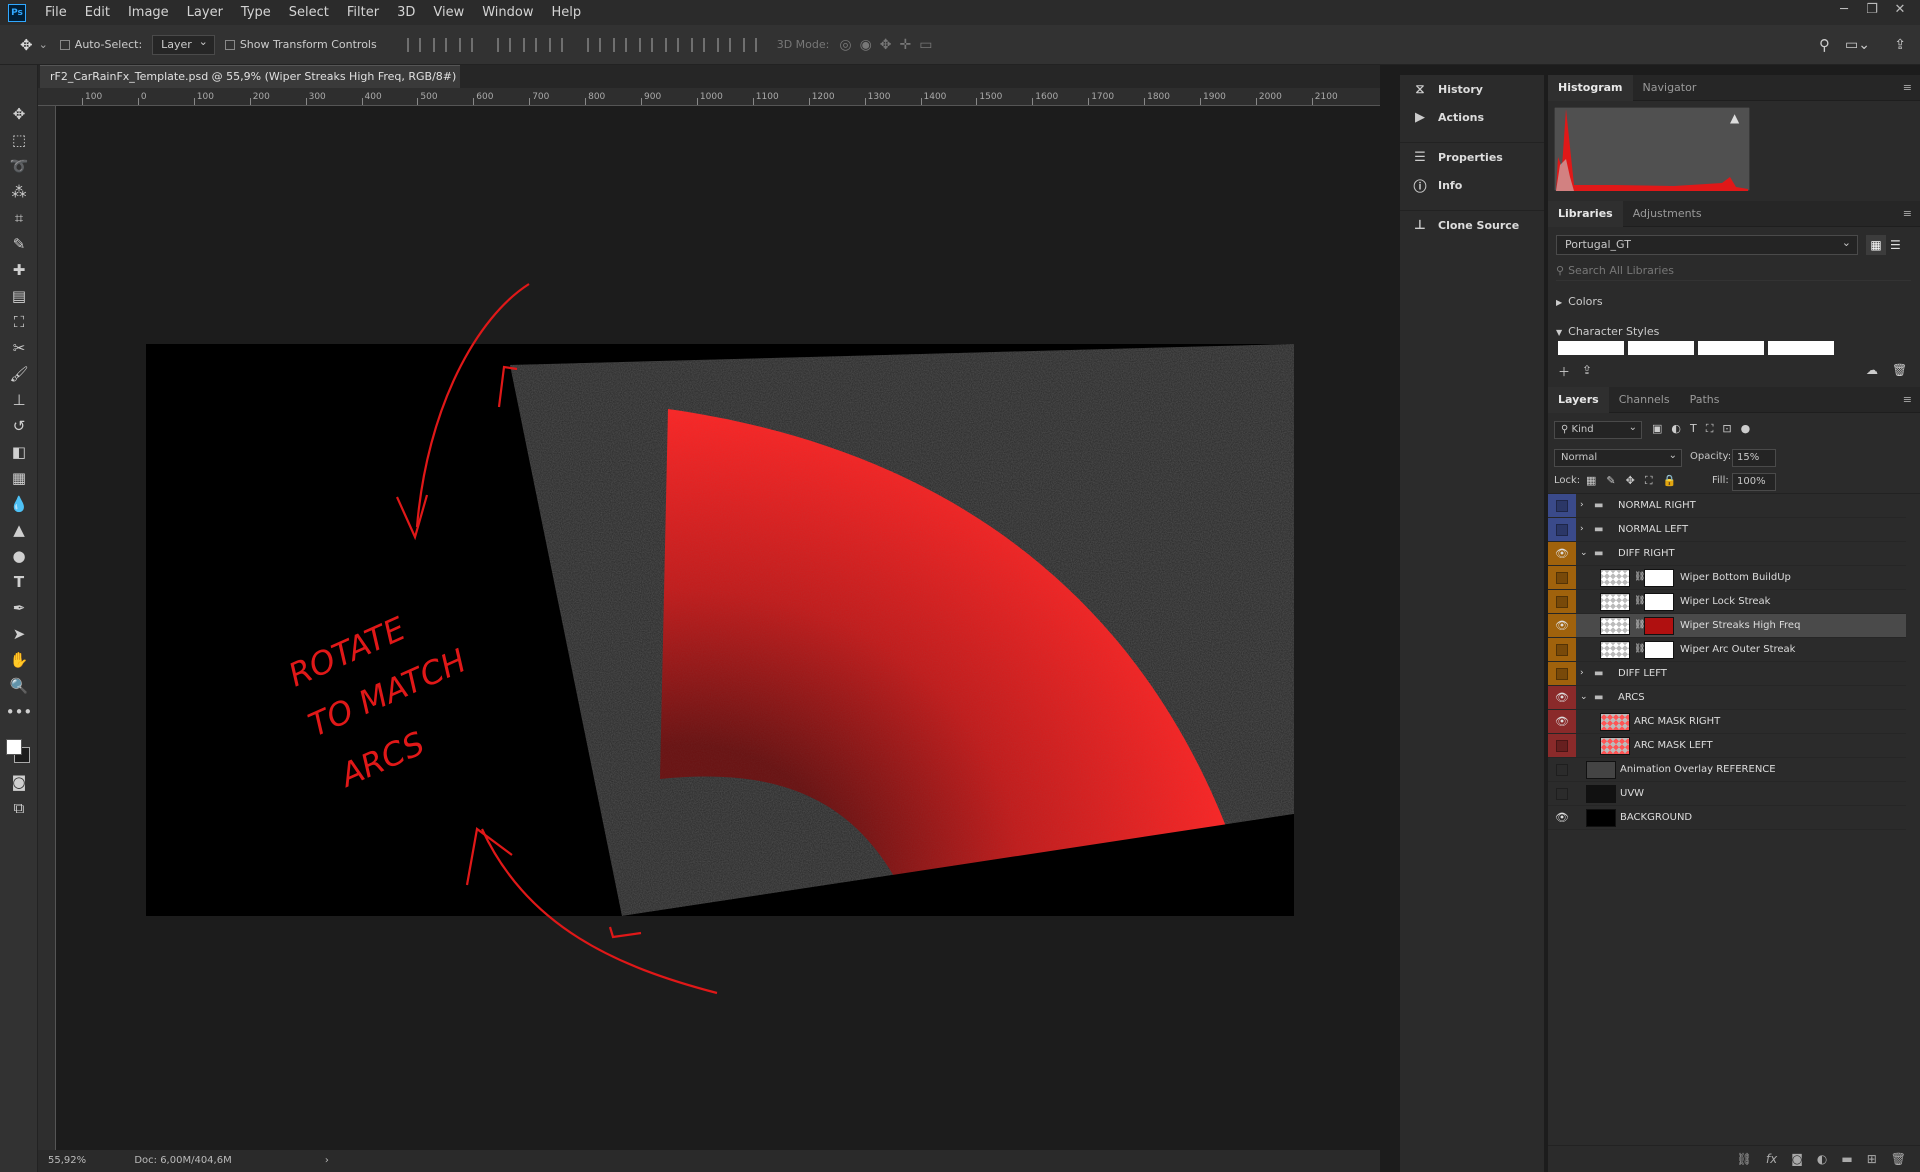 The image size is (1920, 1172). What do you see at coordinates (448, 12) in the screenshot?
I see `menu-view: View` at bounding box center [448, 12].